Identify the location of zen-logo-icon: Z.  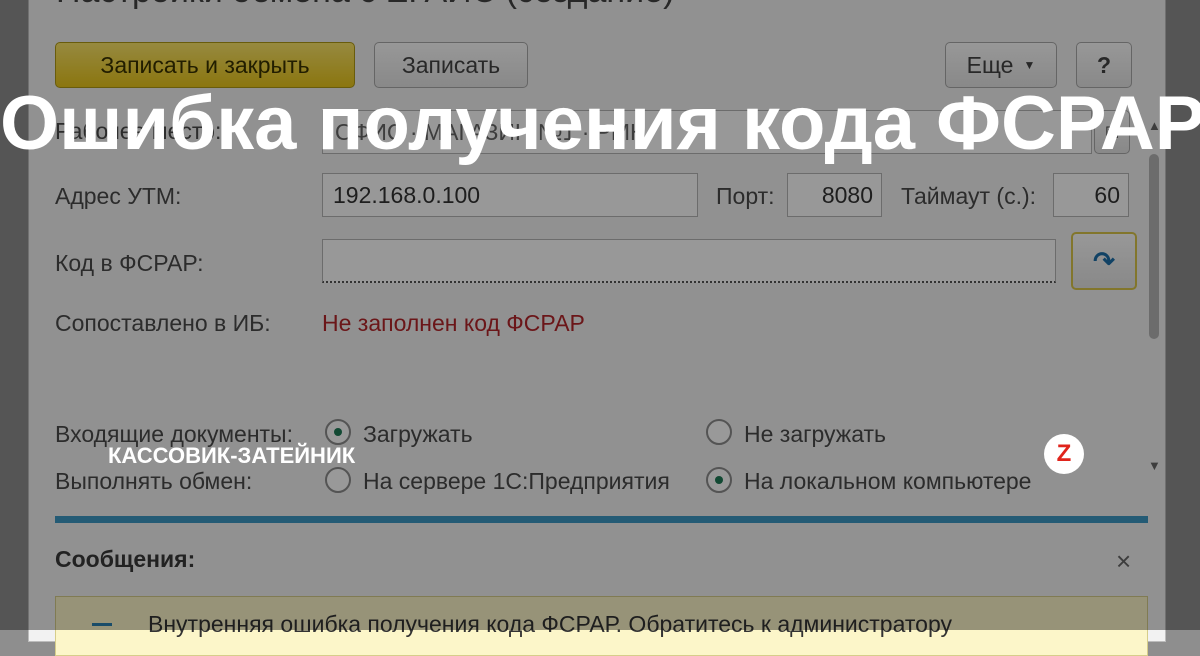
(1064, 454).